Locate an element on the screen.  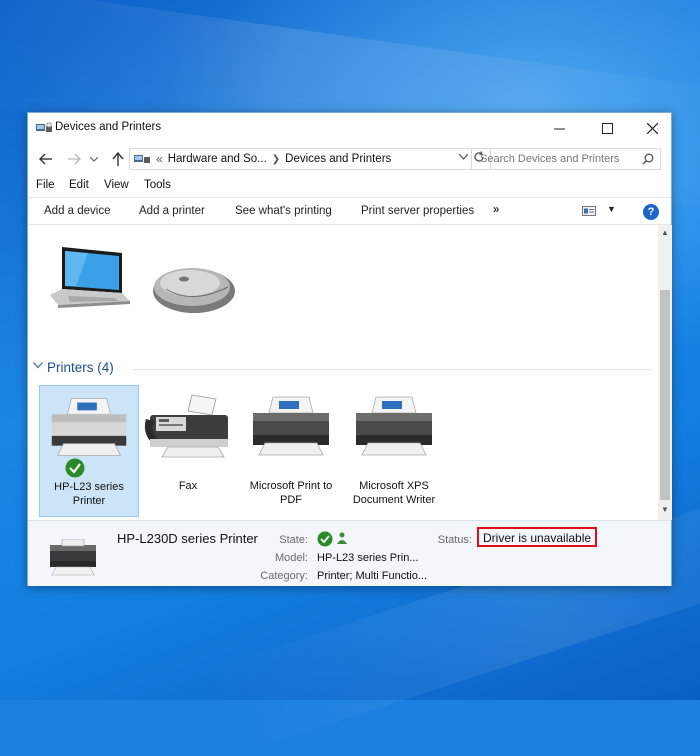
status-value-highlight: Driver is unavailable is located at coordinates (537, 537).